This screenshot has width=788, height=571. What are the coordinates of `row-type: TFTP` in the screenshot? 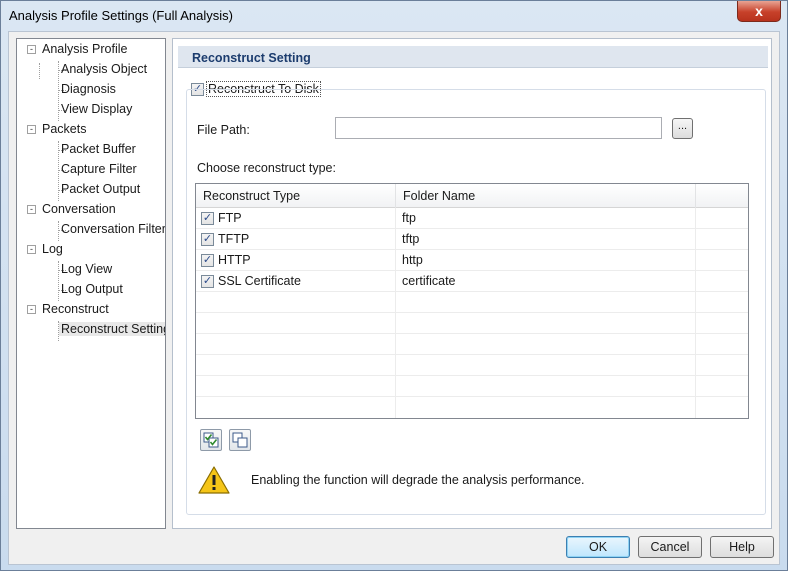 It's located at (234, 239).